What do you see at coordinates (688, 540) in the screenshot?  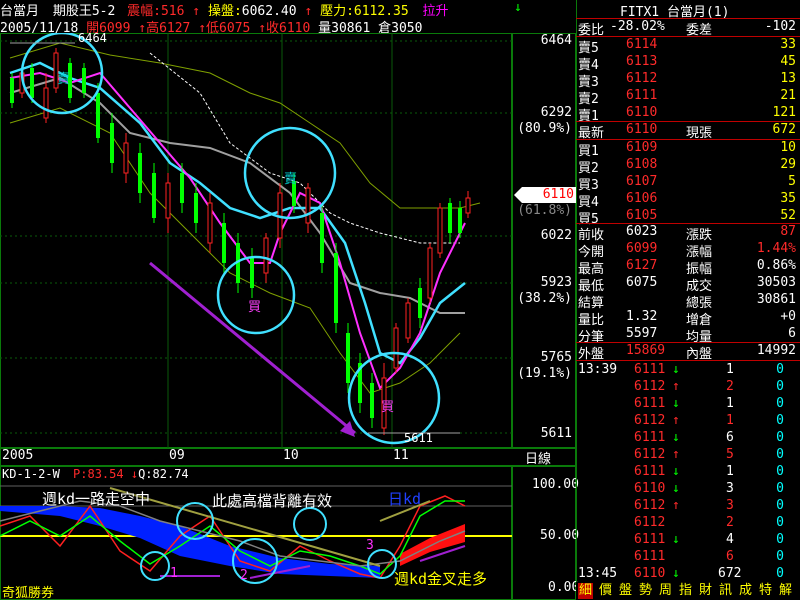 I see `tick-row: 6111 ↓ 4 0` at bounding box center [688, 540].